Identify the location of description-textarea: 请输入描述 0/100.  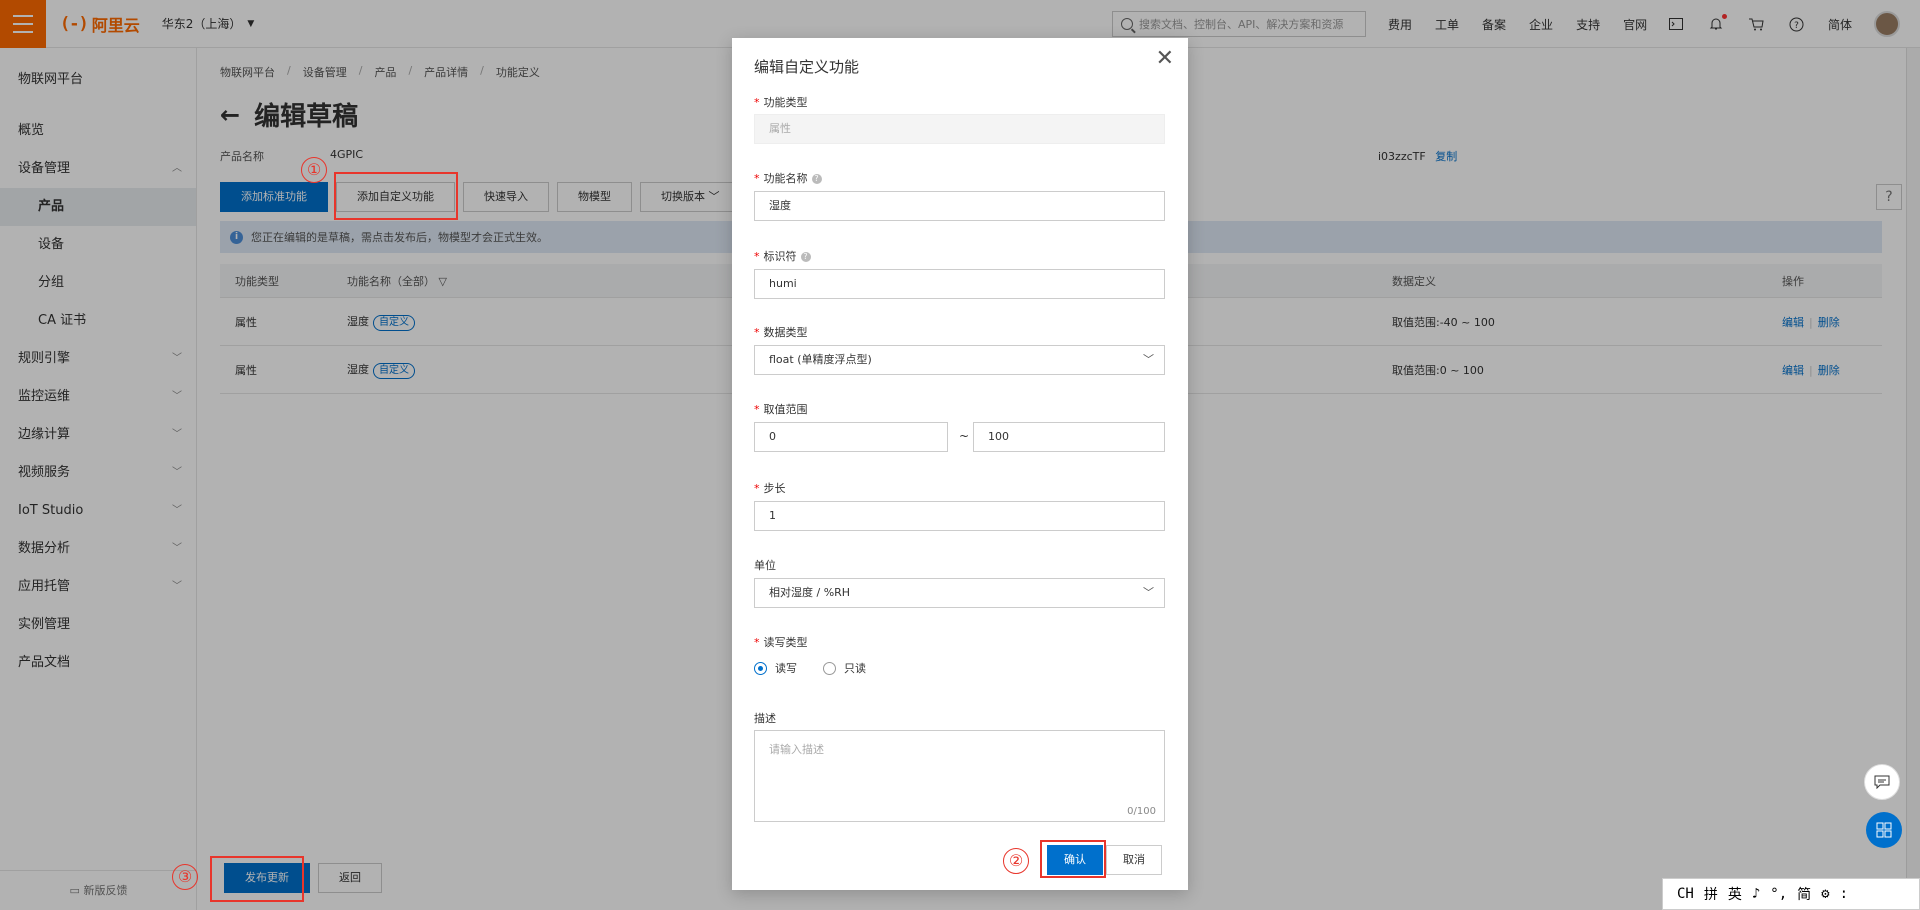
(959, 776).